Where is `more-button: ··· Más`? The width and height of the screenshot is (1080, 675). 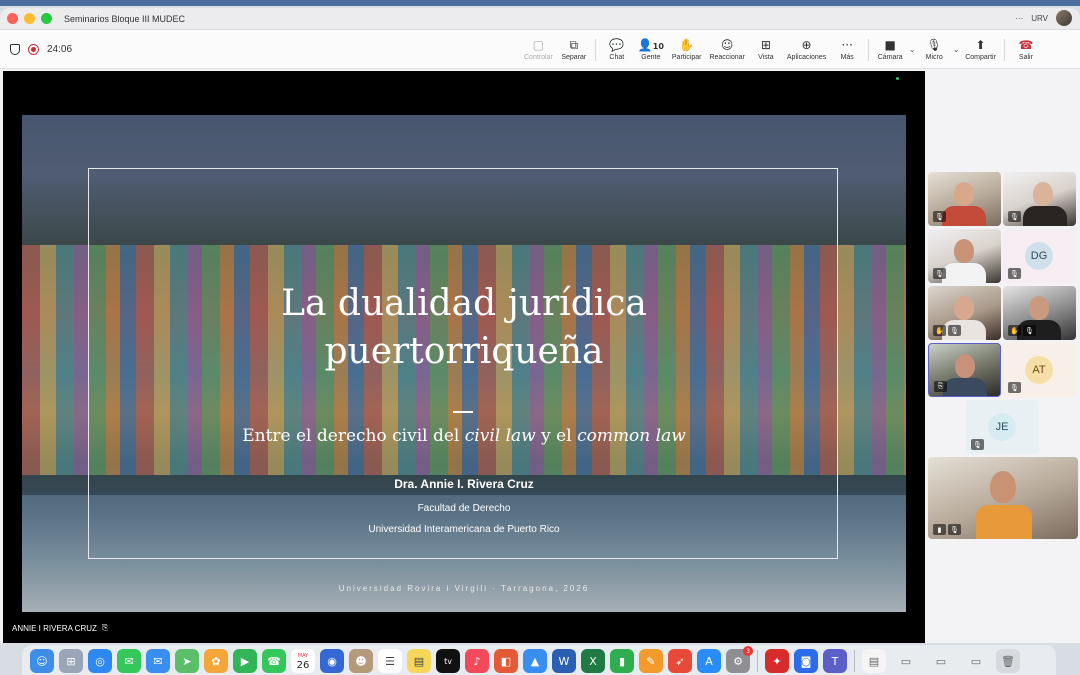
more-button: ··· Más is located at coordinates (847, 49).